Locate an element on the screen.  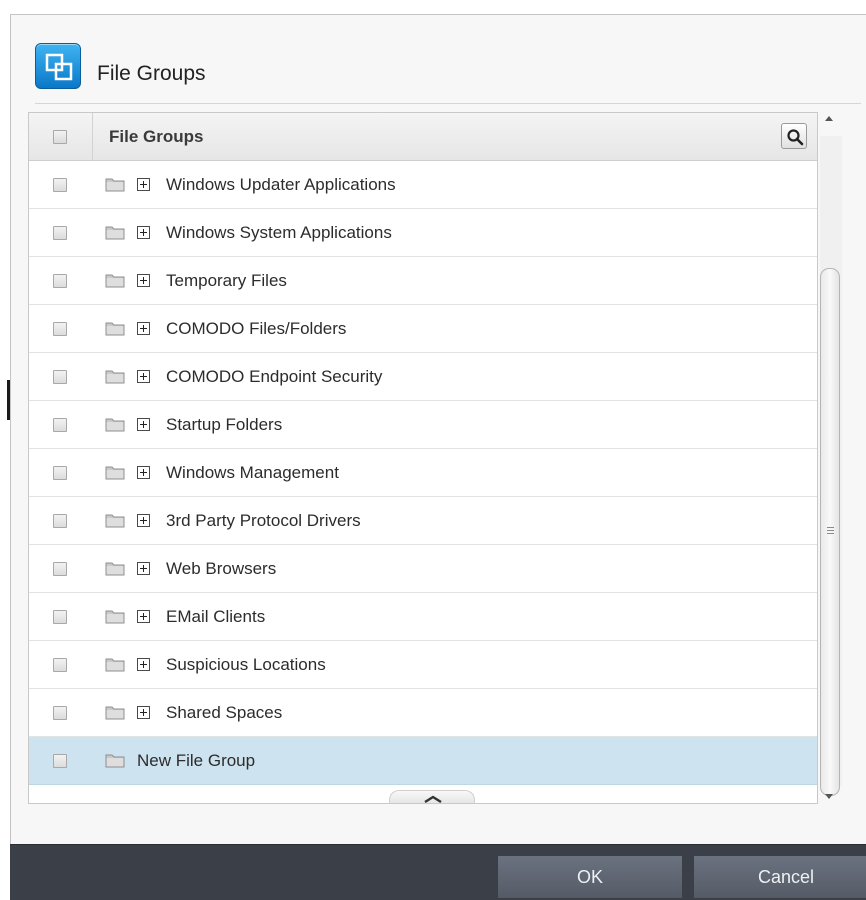
table-header: File Groups is located at coordinates (423, 137).